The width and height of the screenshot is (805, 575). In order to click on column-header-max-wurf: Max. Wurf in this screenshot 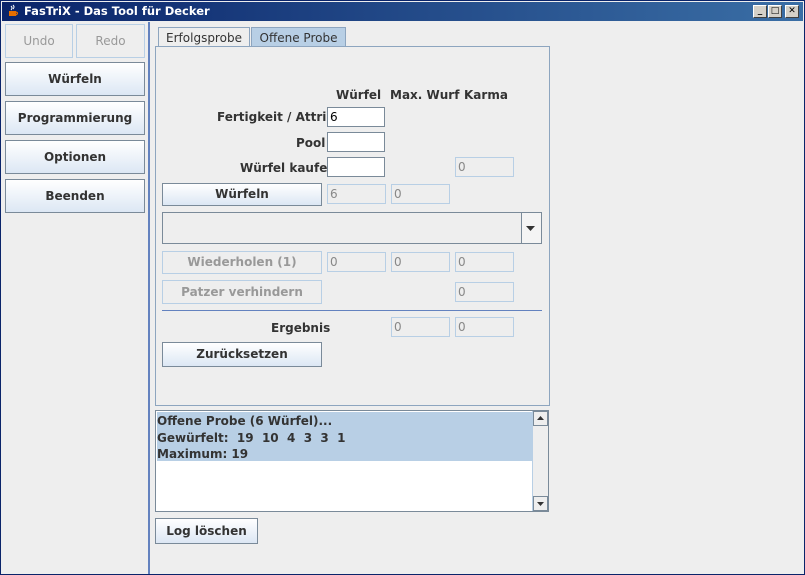, I will do `click(425, 95)`.